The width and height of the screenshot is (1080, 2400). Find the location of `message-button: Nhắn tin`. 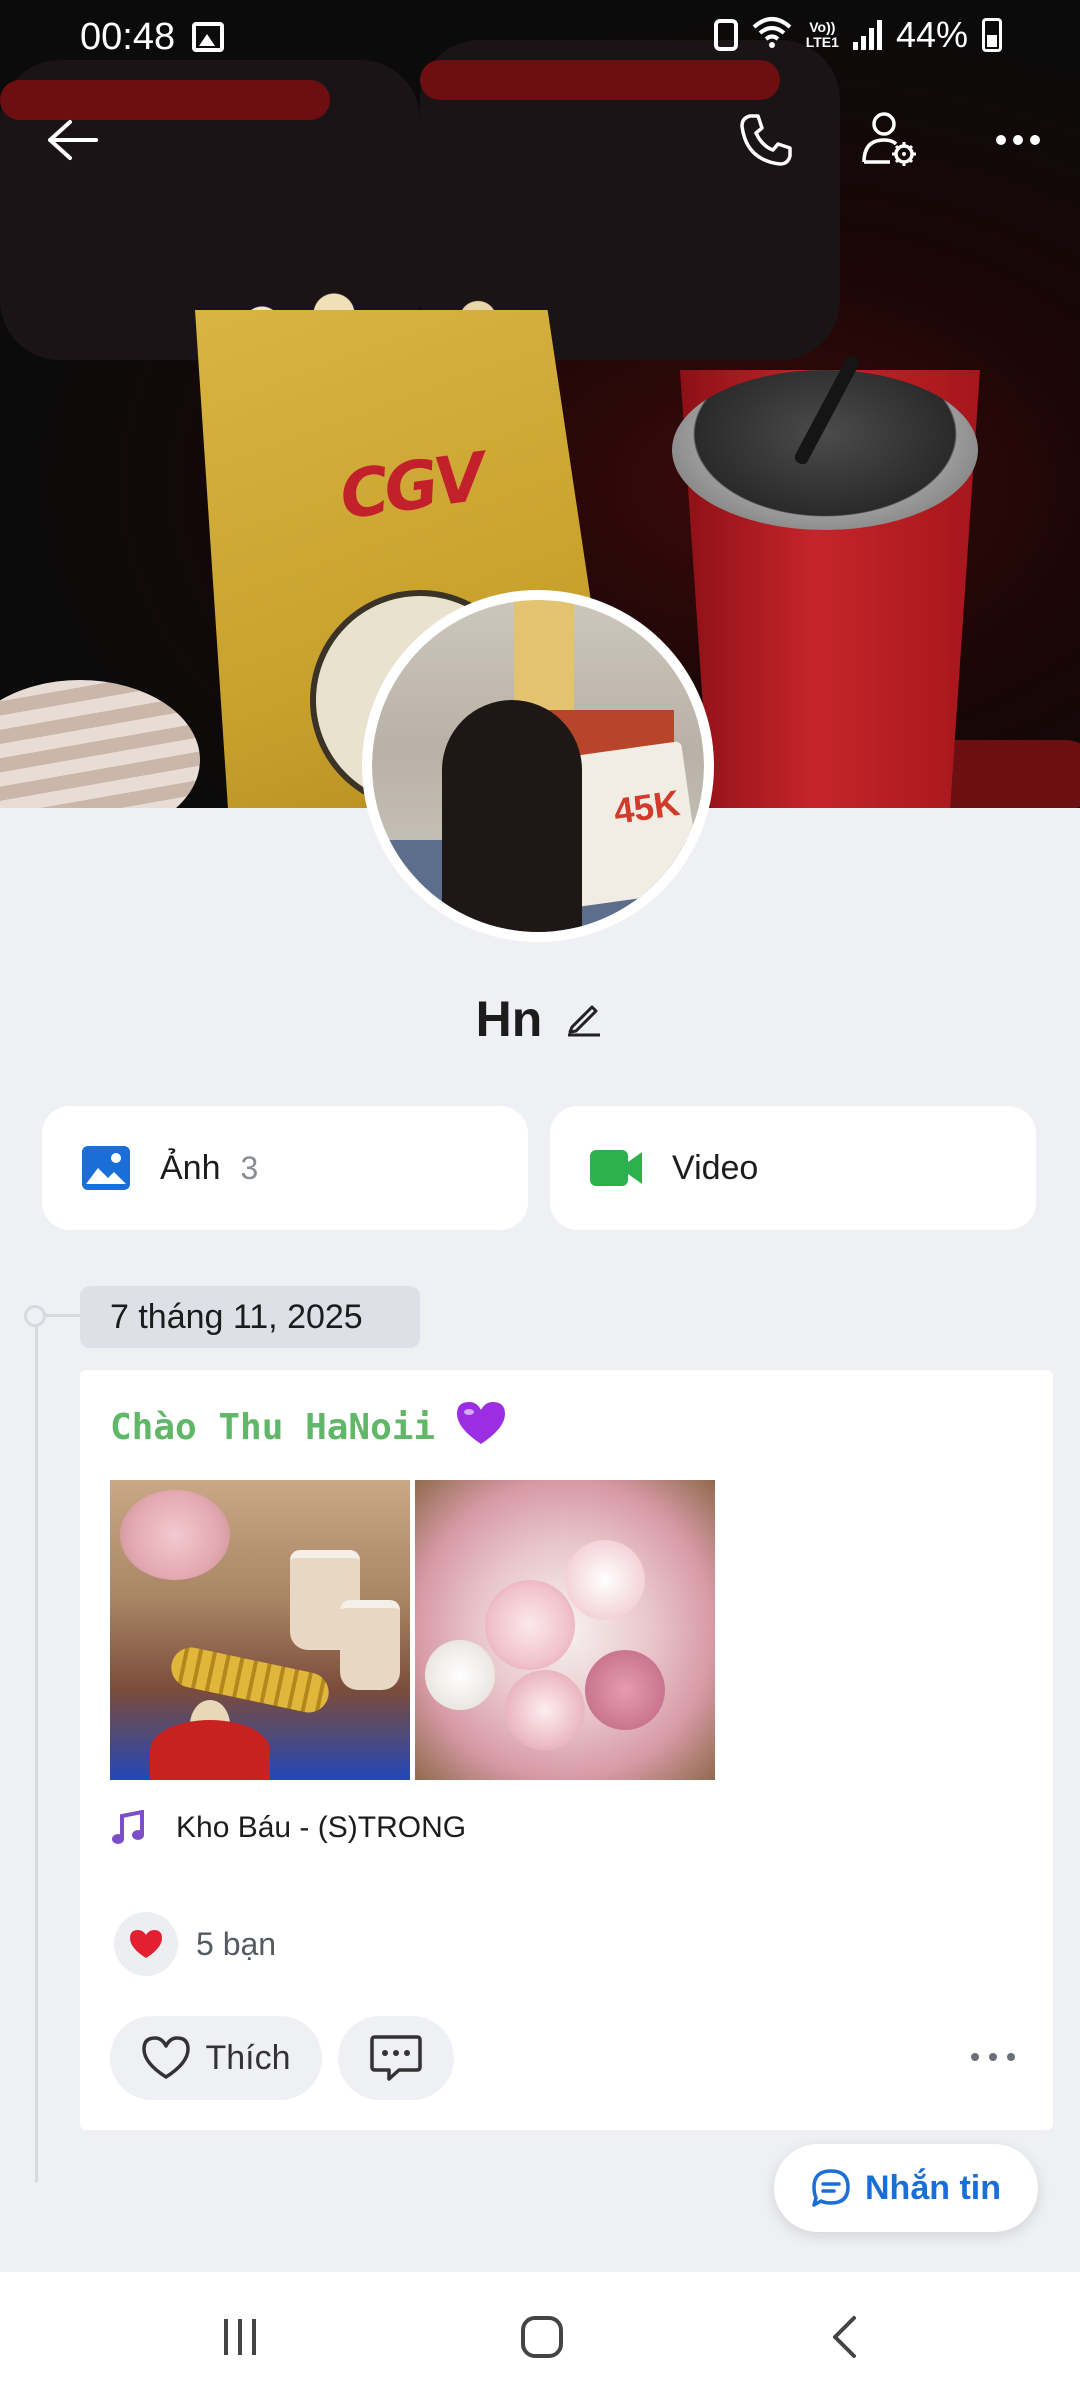

message-button: Nhắn tin is located at coordinates (906, 2188).